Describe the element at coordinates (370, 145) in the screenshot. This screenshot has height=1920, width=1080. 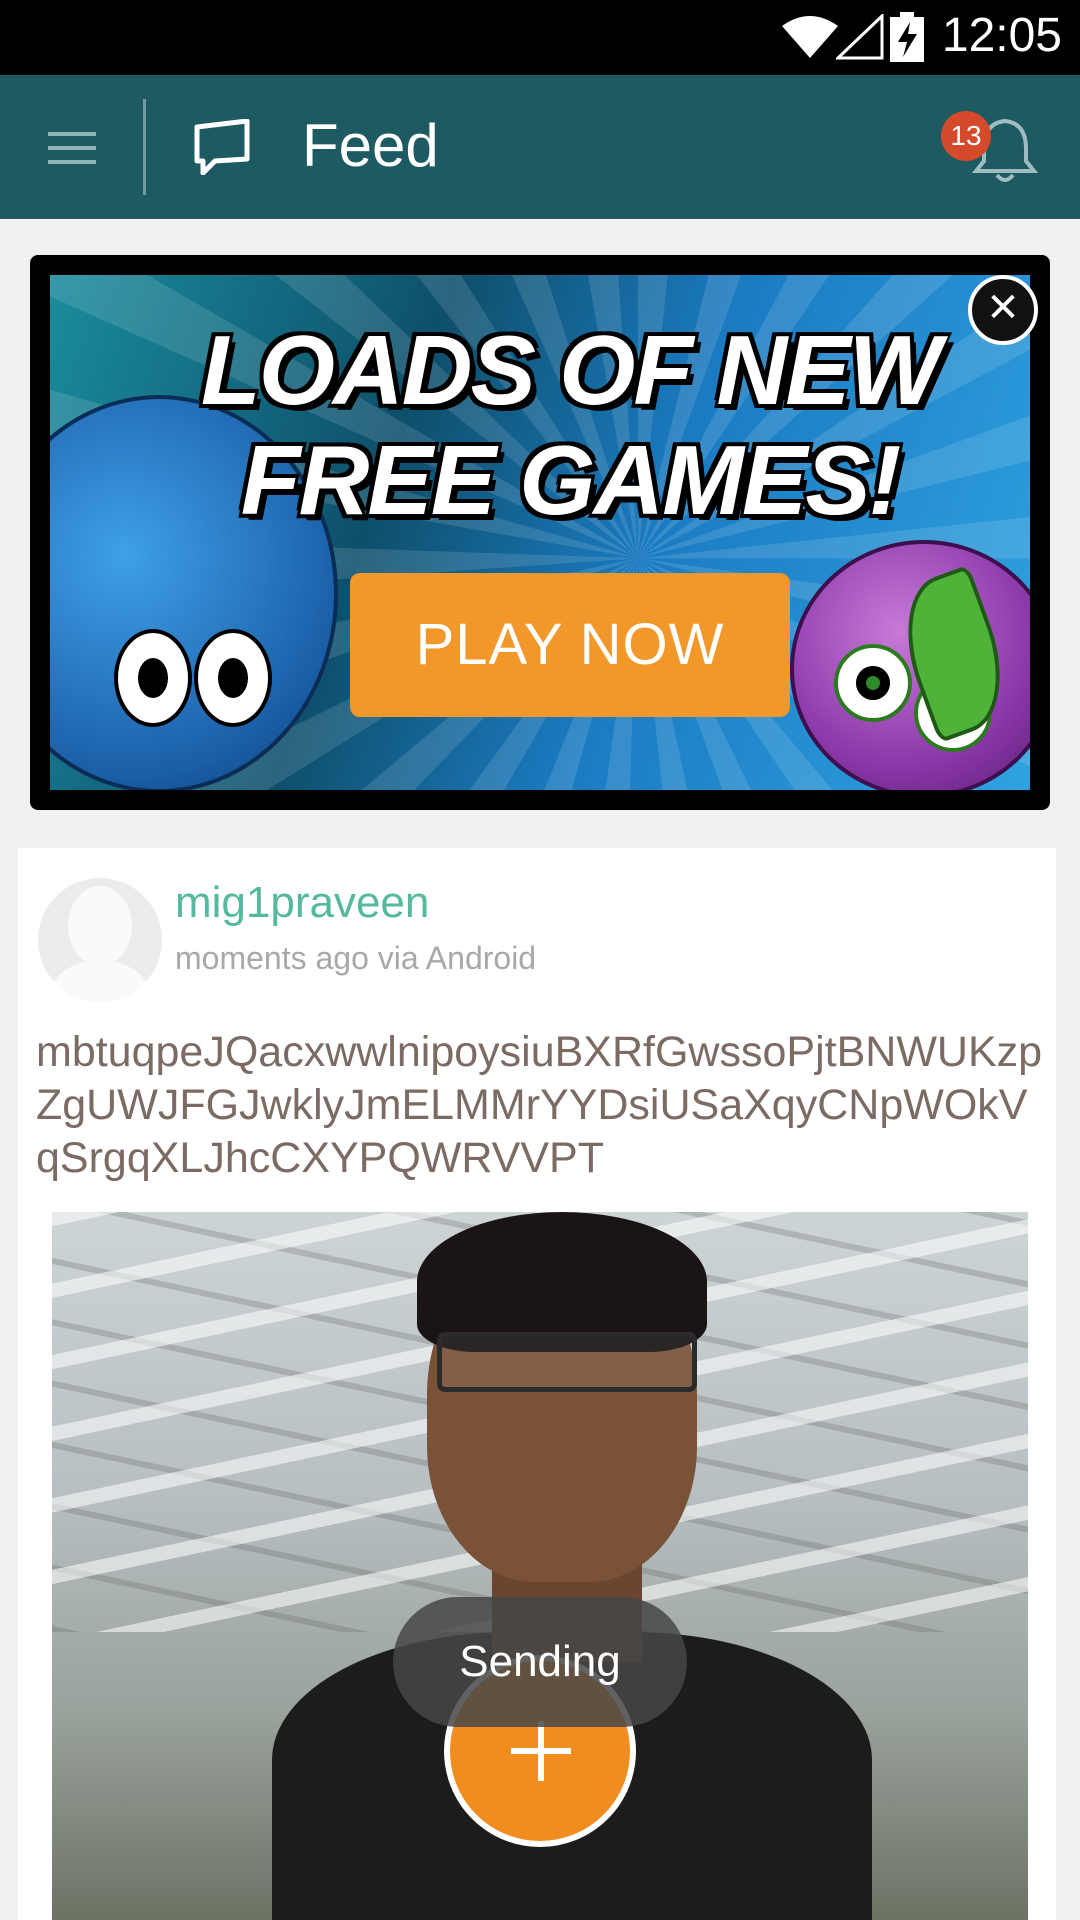
I see `page-title: Feed` at that location.